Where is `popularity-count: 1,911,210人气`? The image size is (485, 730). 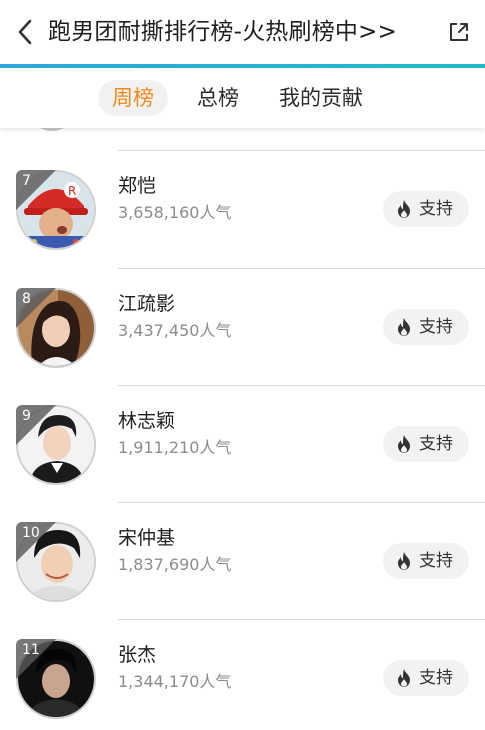 popularity-count: 1,911,210人气 is located at coordinates (175, 447).